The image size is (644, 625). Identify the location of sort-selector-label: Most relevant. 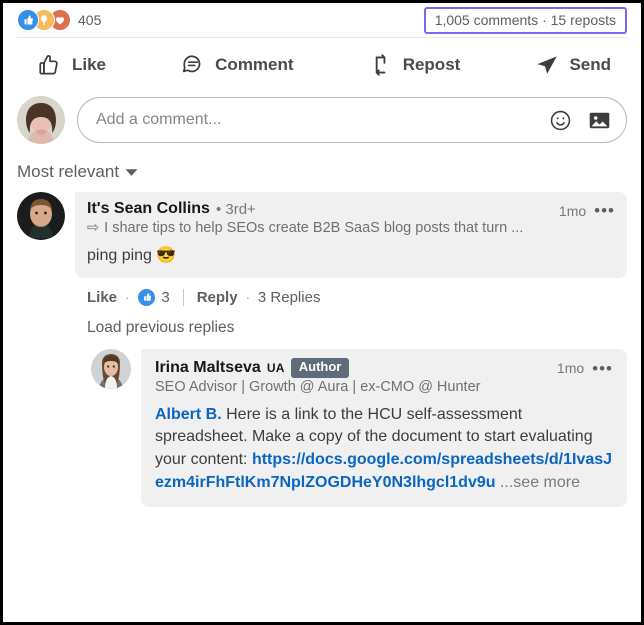
(68, 171).